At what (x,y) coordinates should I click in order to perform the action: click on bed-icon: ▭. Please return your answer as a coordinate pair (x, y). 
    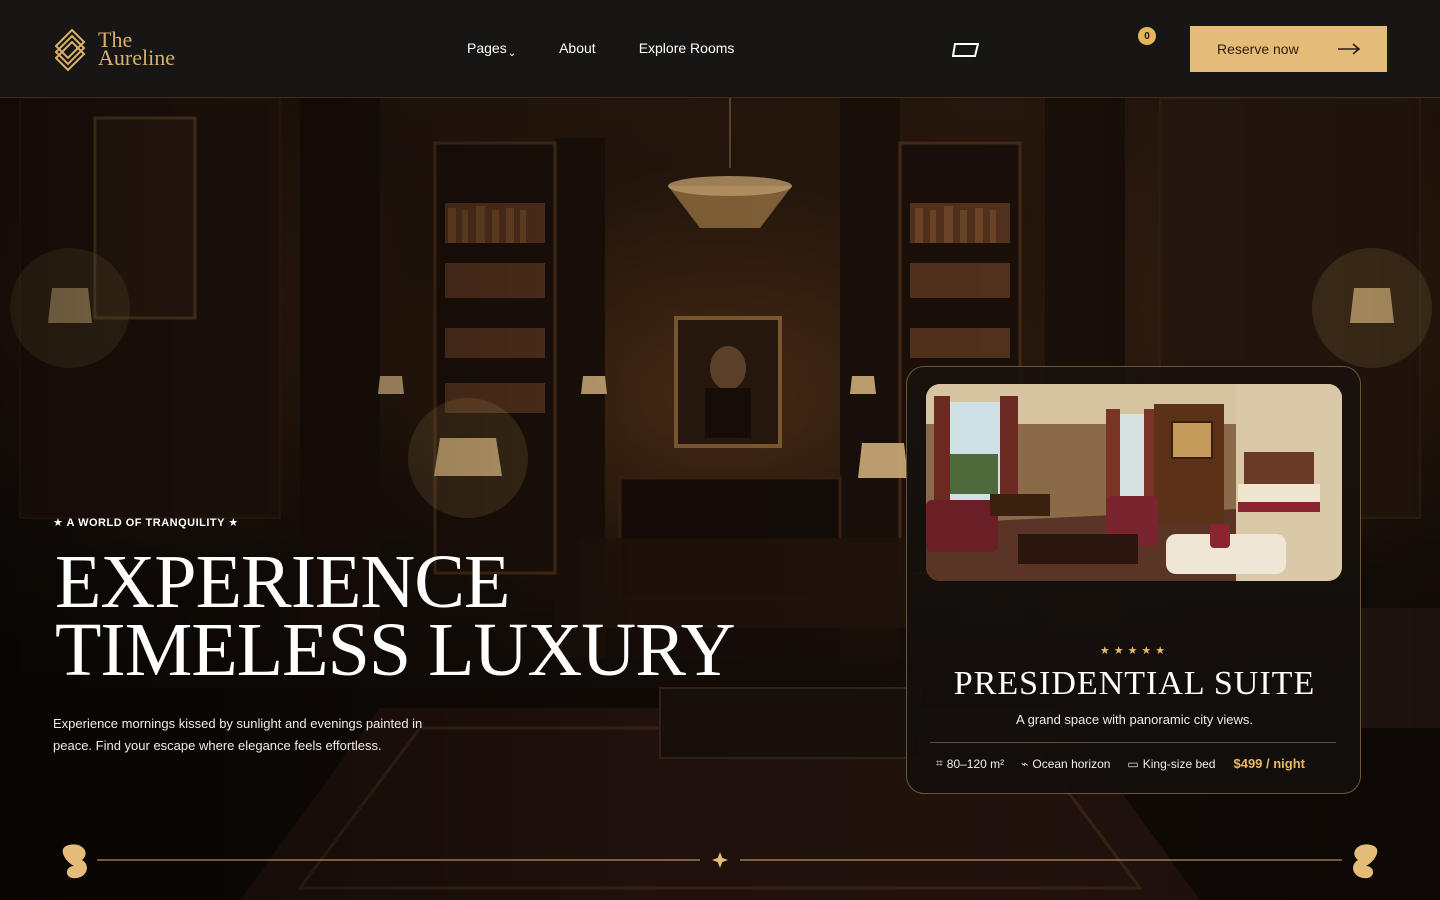
    Looking at the image, I should click on (1133, 763).